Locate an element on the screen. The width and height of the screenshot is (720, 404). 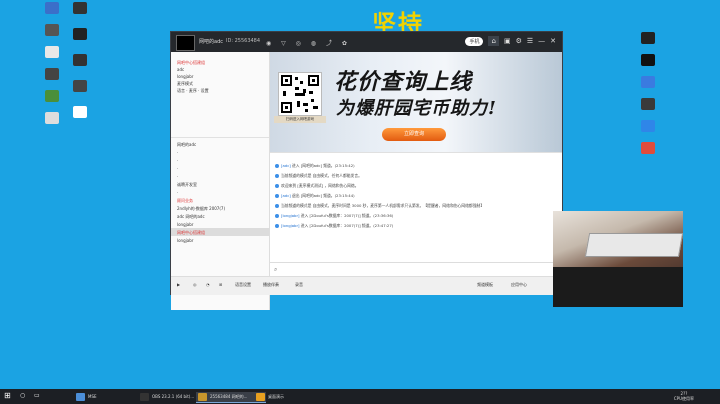
taskbar-app: 桌面演示 is located at coordinates (281, 397).